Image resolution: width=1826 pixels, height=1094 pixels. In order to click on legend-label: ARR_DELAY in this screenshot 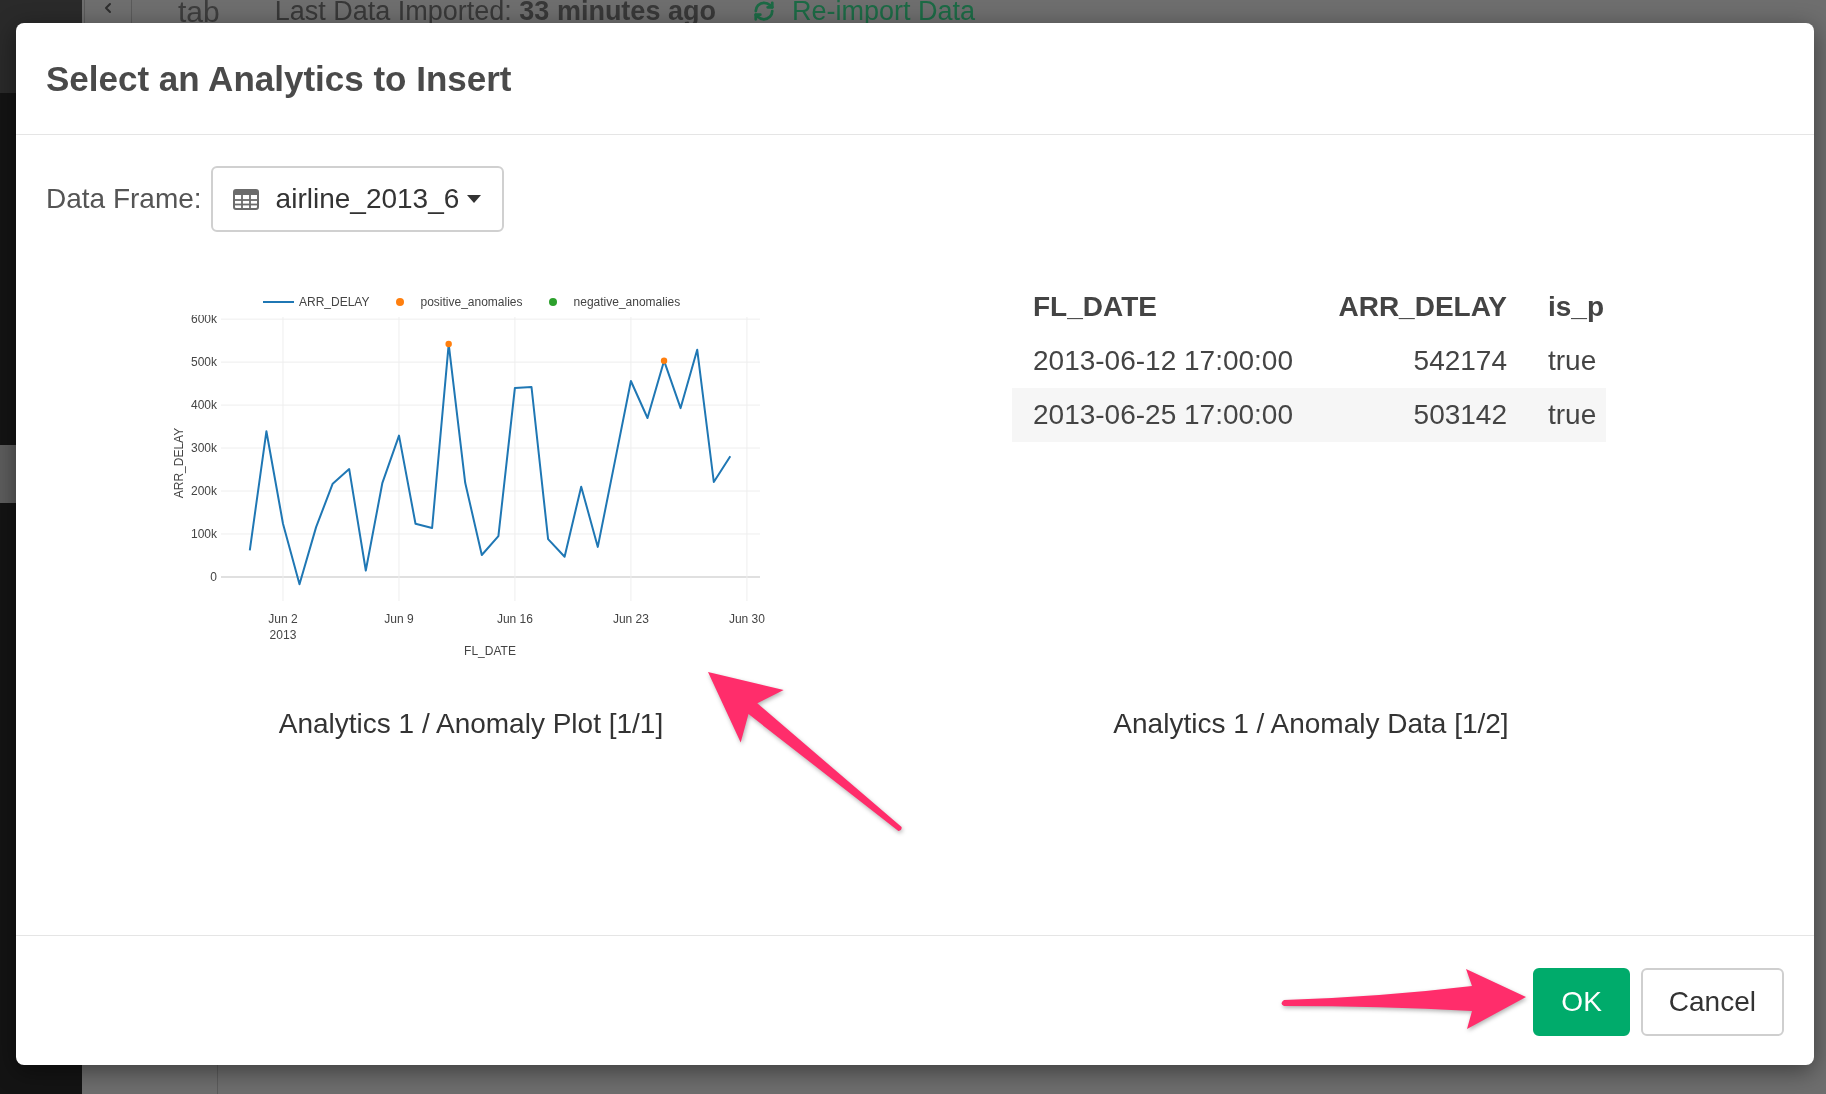, I will do `click(334, 302)`.